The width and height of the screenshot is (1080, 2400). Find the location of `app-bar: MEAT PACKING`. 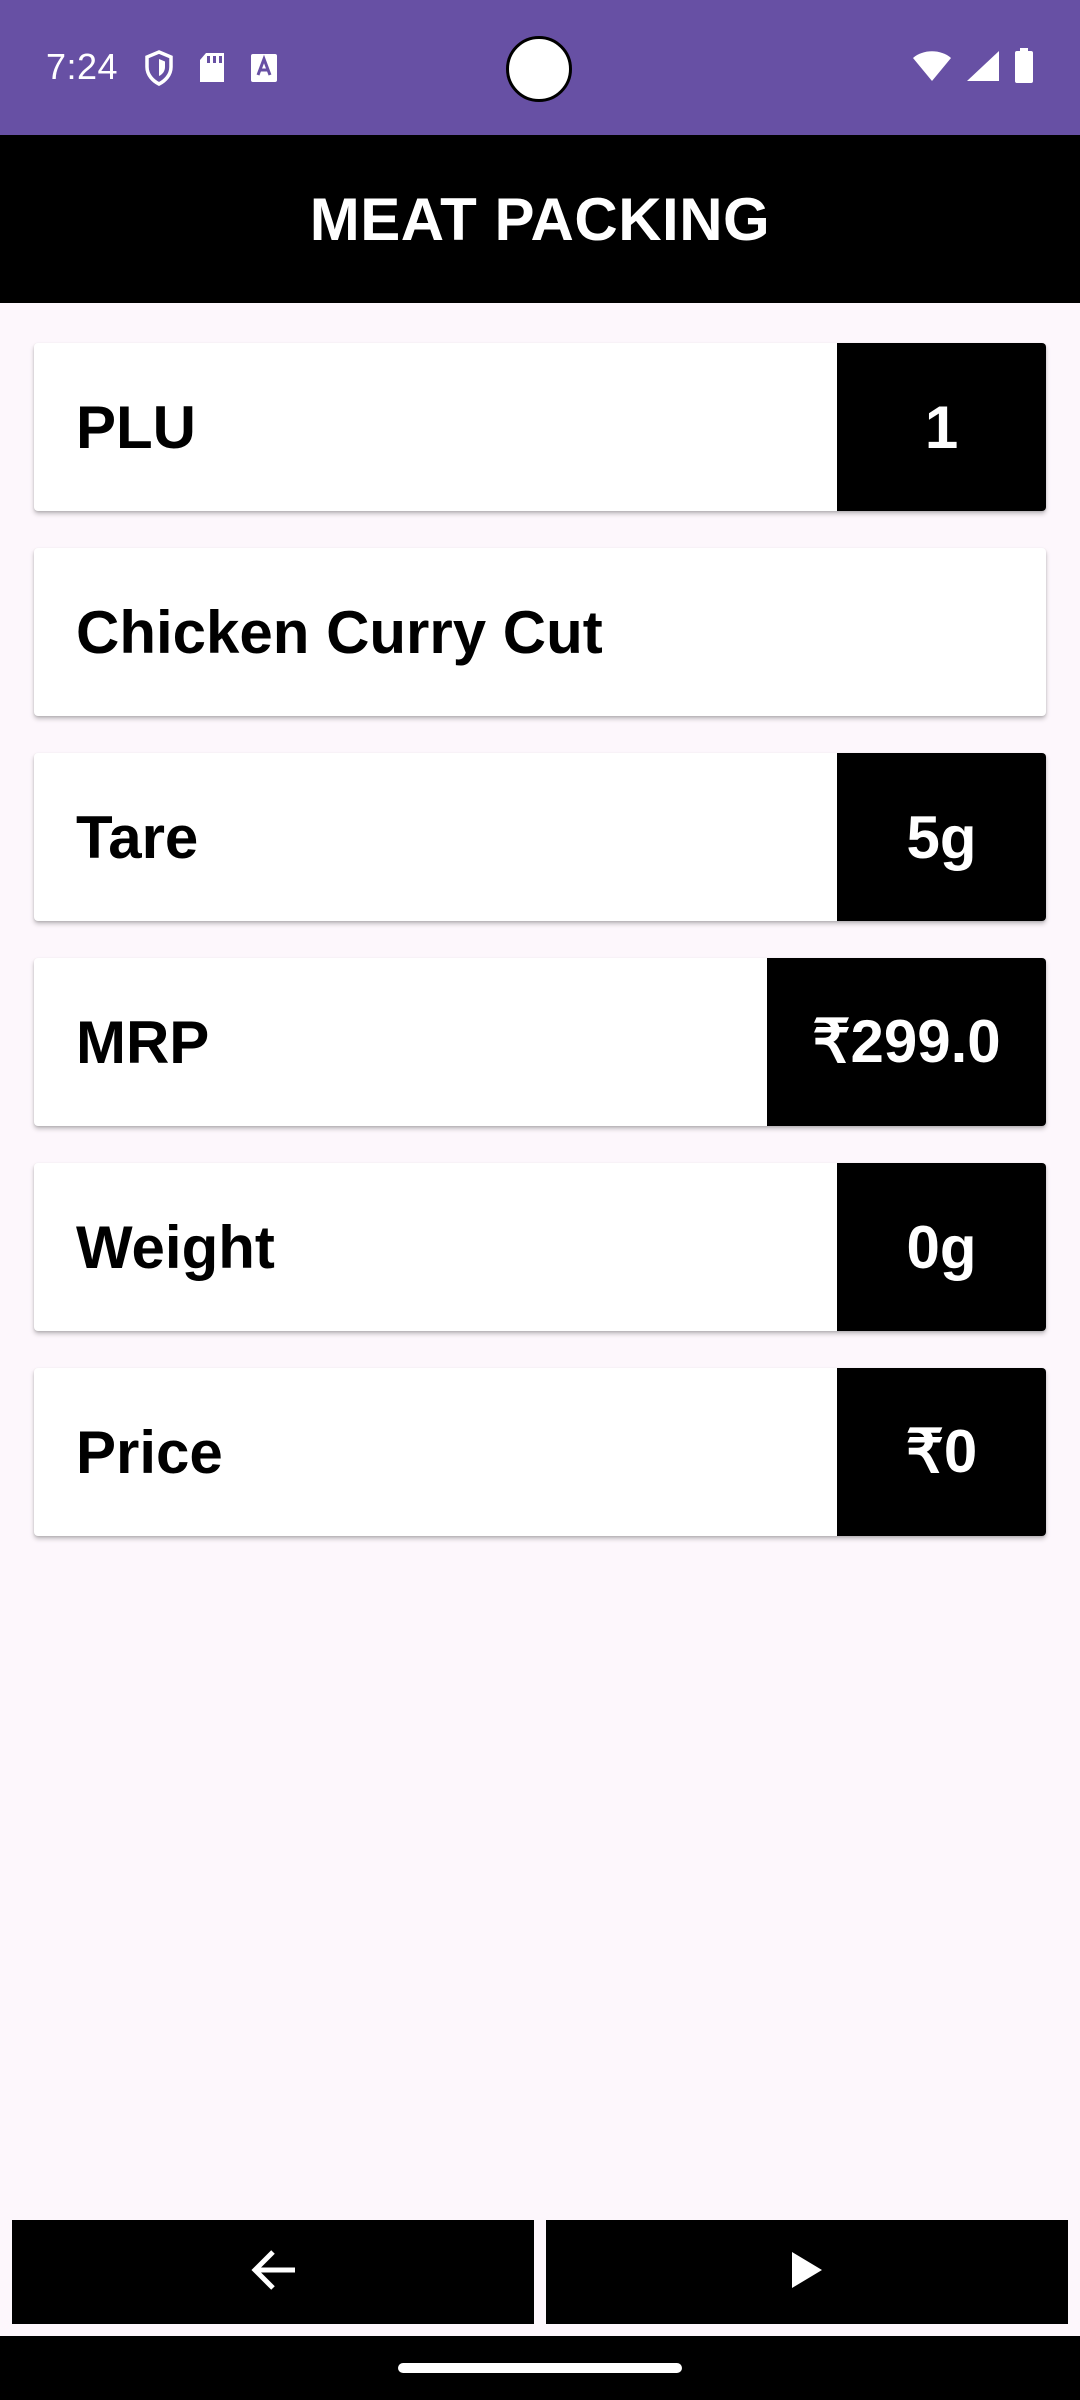

app-bar: MEAT PACKING is located at coordinates (540, 219).